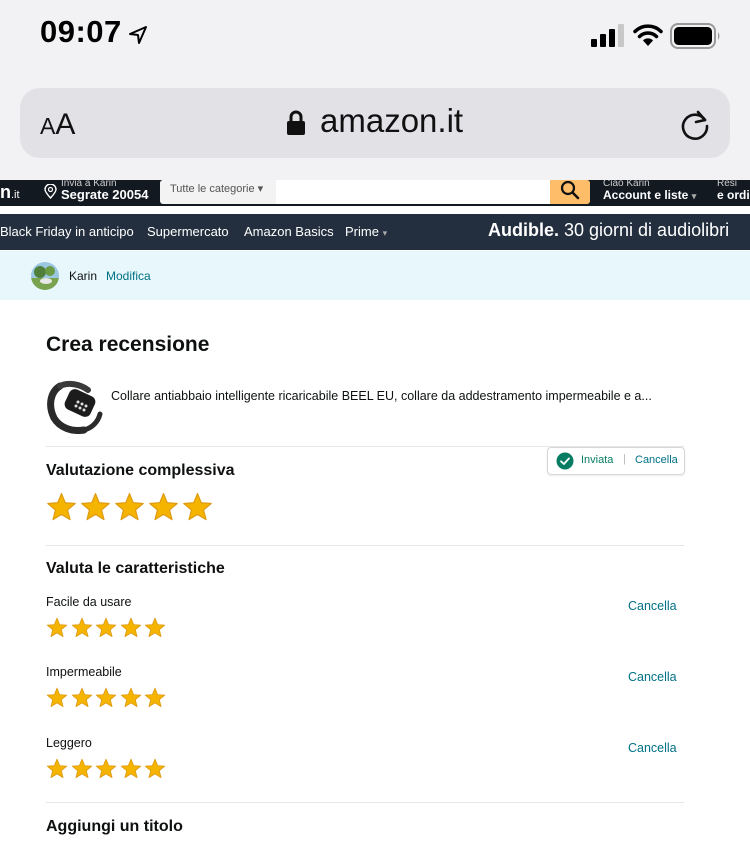  Describe the element at coordinates (375, 275) in the screenshot. I see `profile-strip: Karin Modifica` at that location.